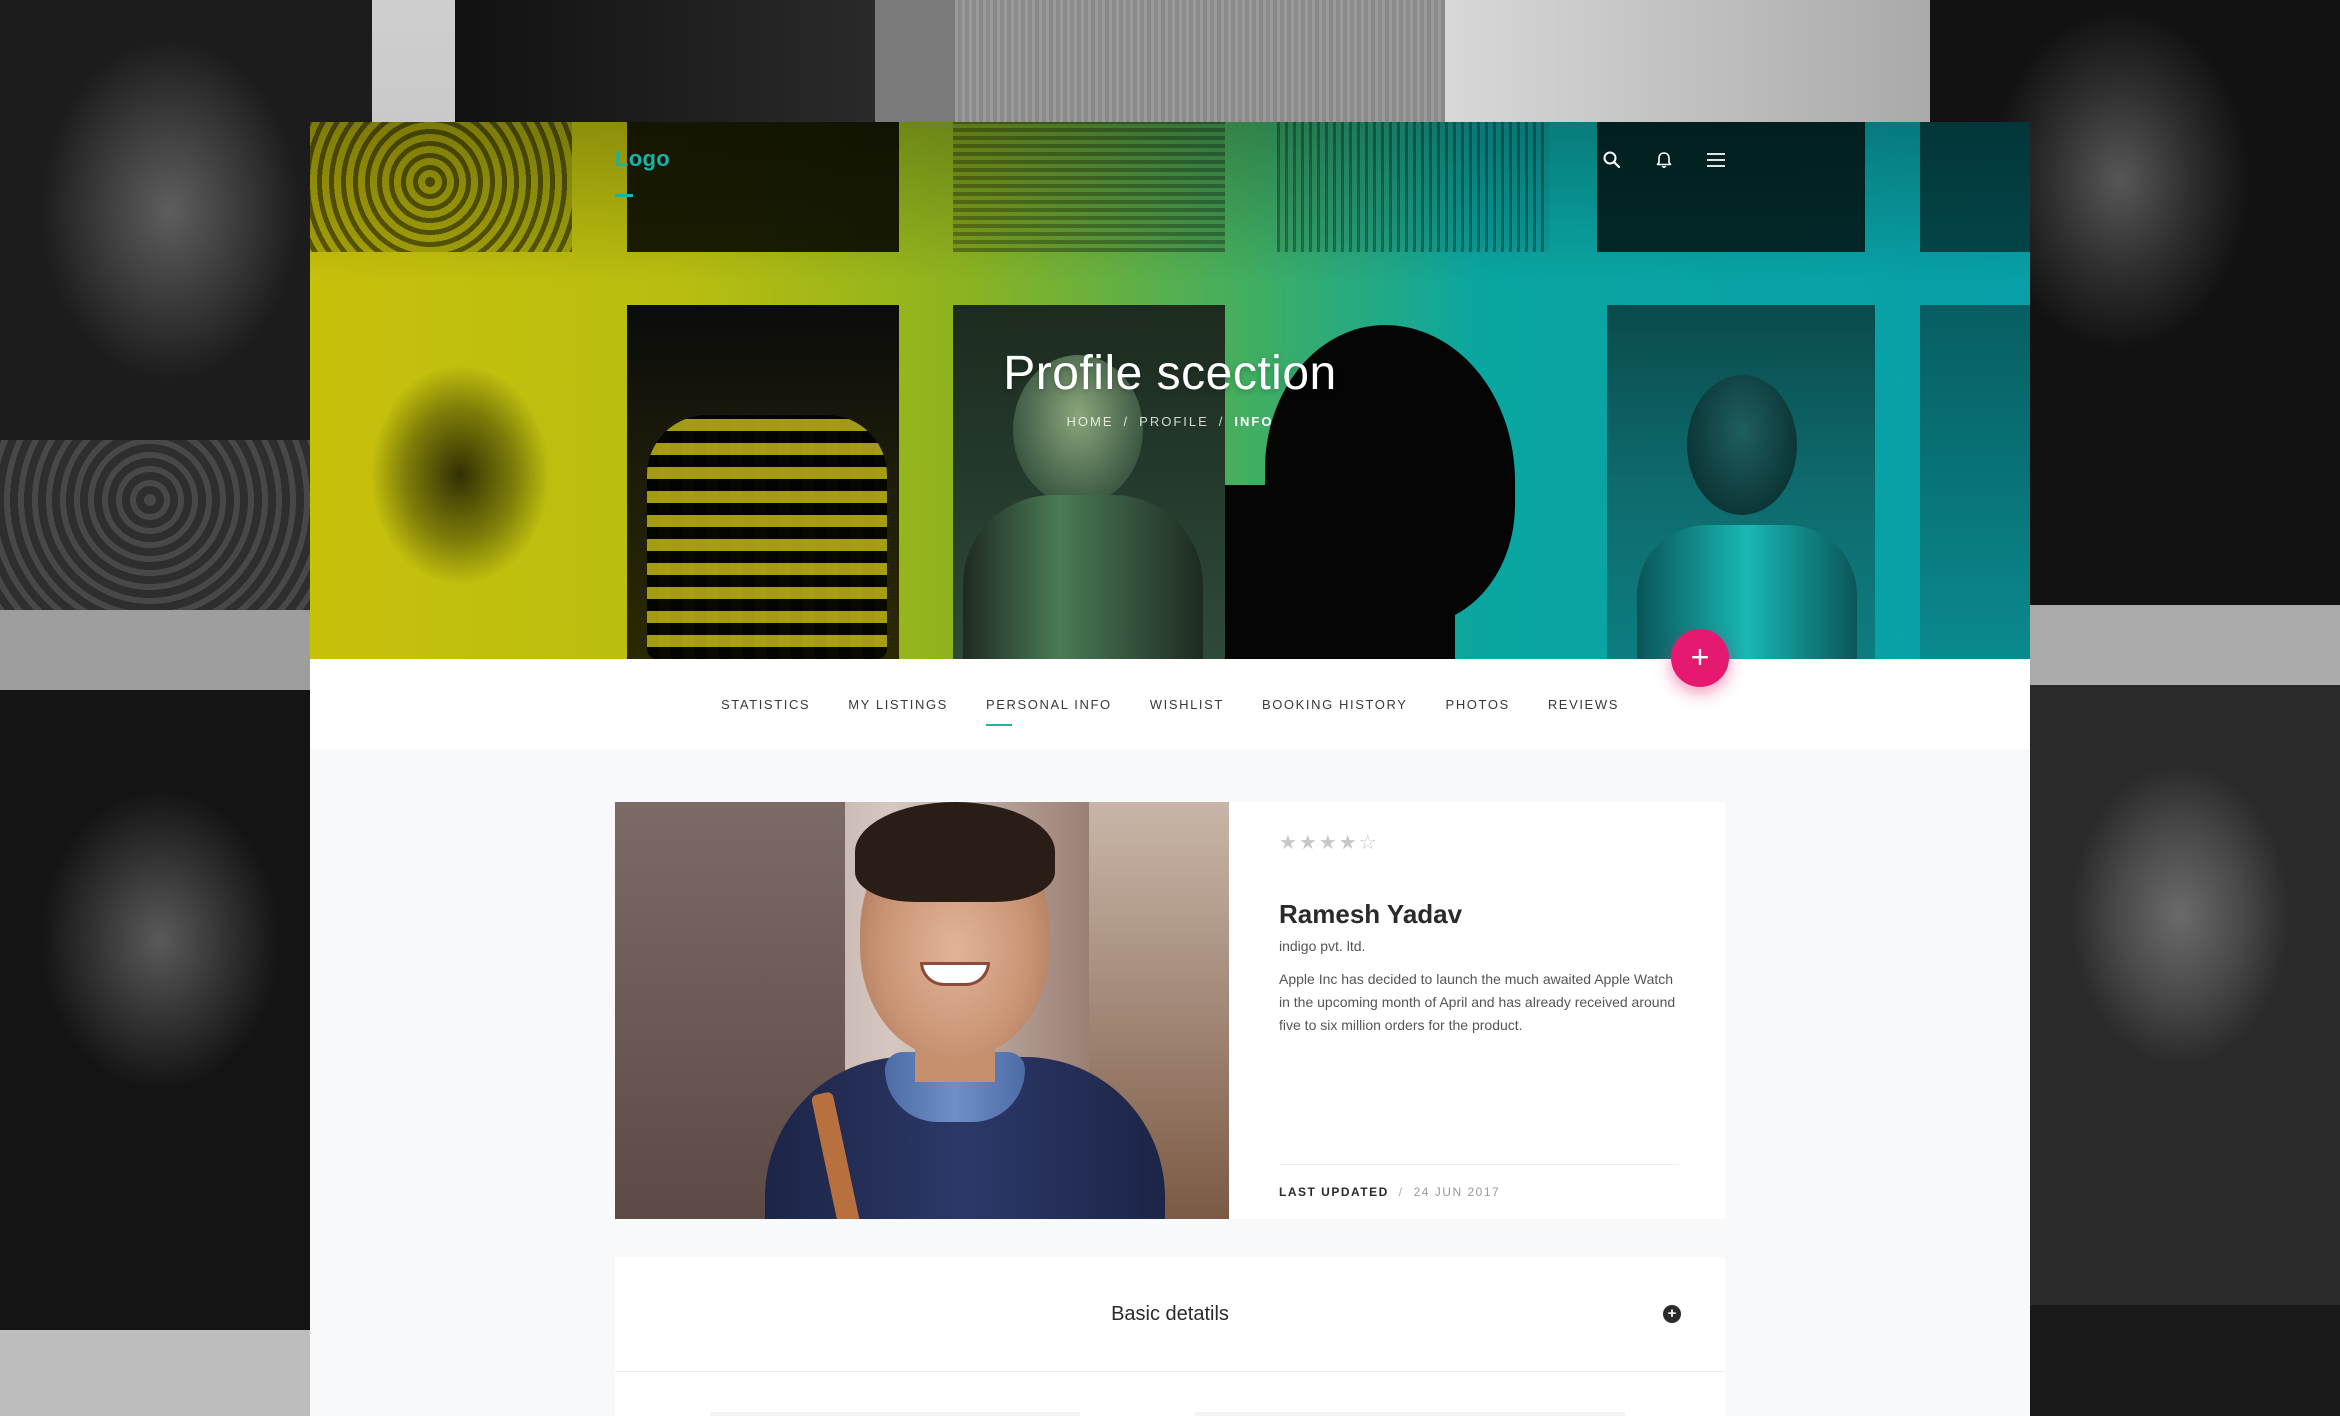 The height and width of the screenshot is (1416, 2340). I want to click on tab-photos: PHOTOS, so click(1478, 704).